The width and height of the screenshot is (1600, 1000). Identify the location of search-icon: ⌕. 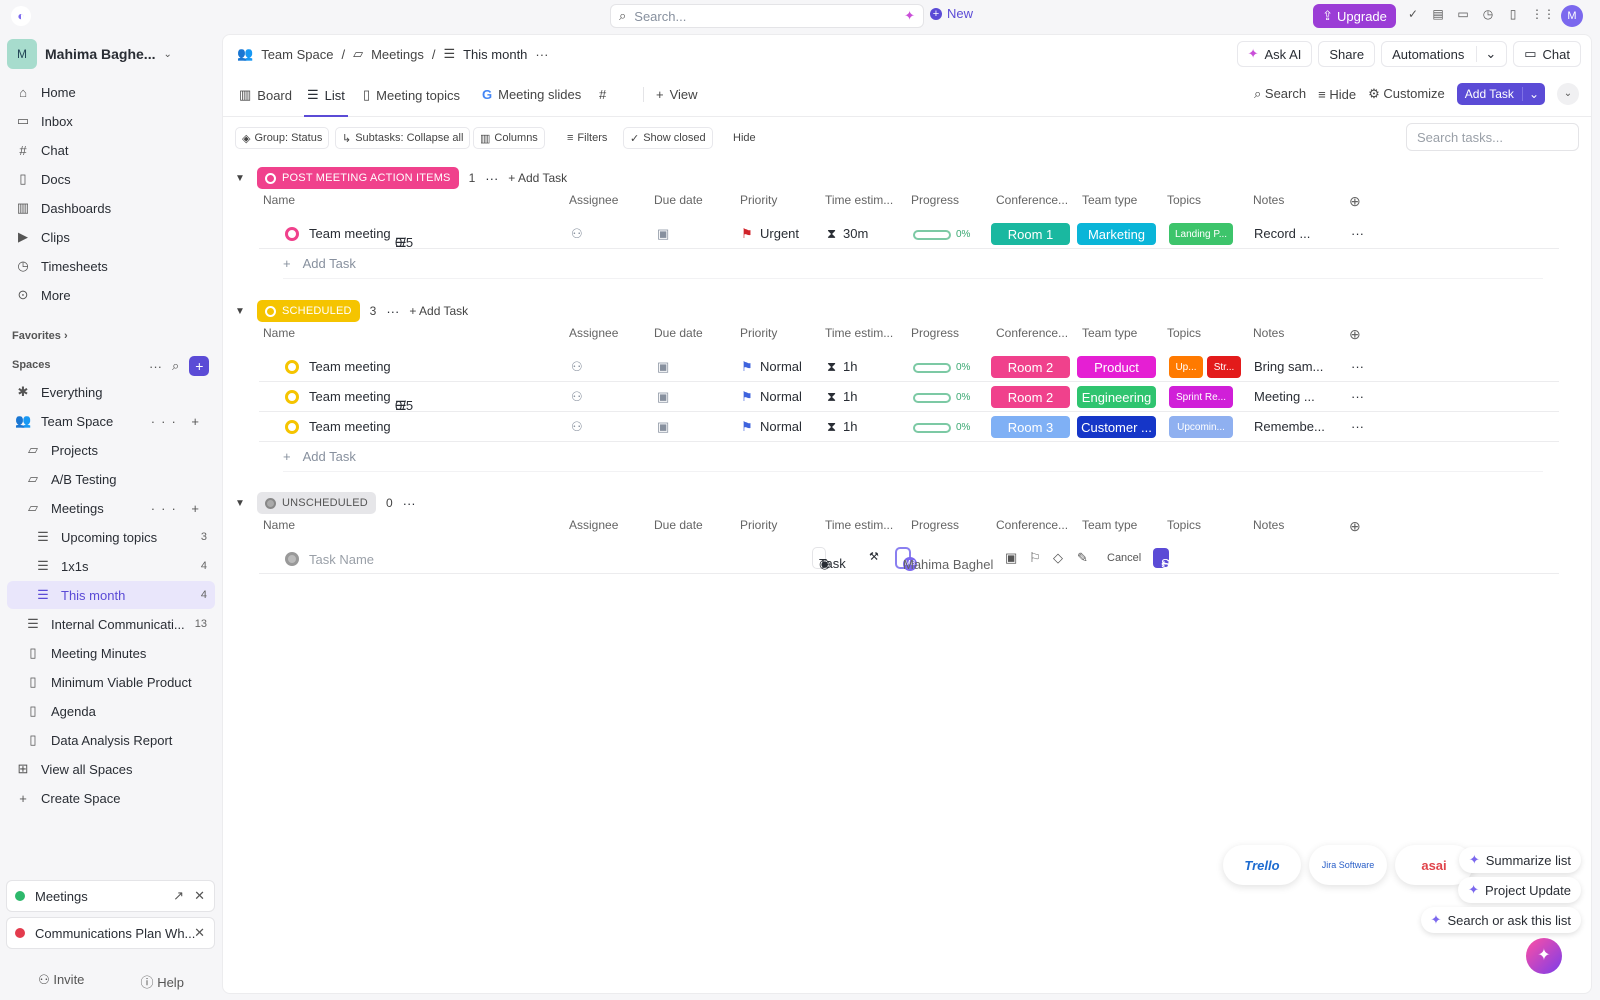
(175, 366).